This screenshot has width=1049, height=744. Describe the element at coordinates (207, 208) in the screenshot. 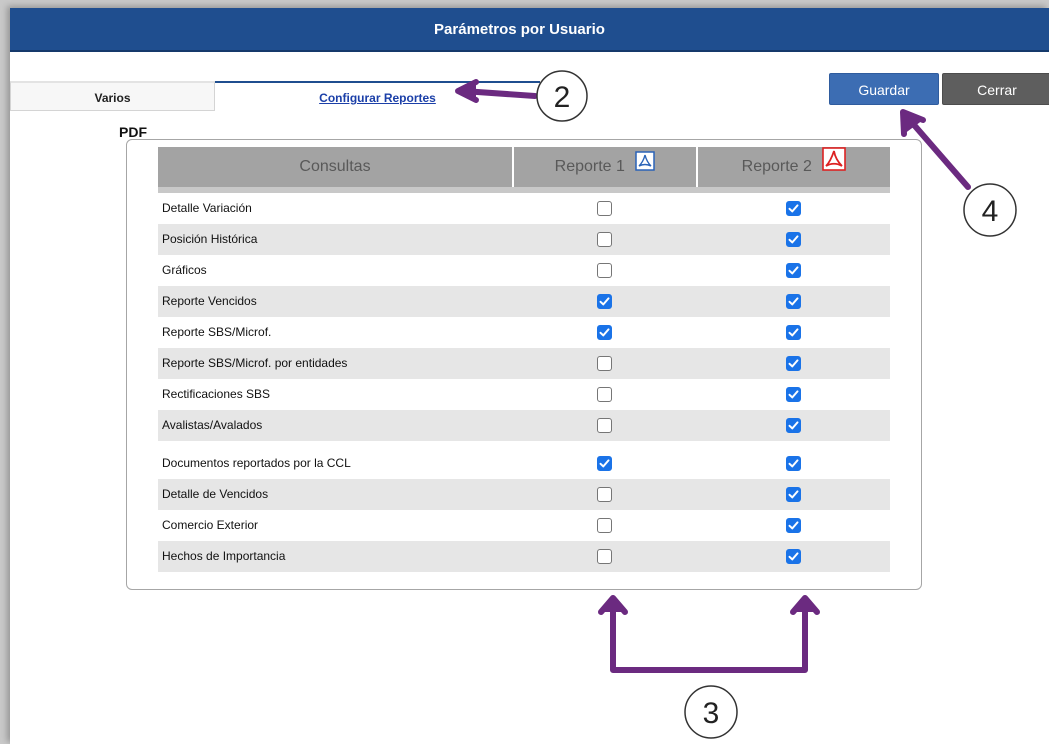

I see `consulta-label: Detalle Variación` at that location.